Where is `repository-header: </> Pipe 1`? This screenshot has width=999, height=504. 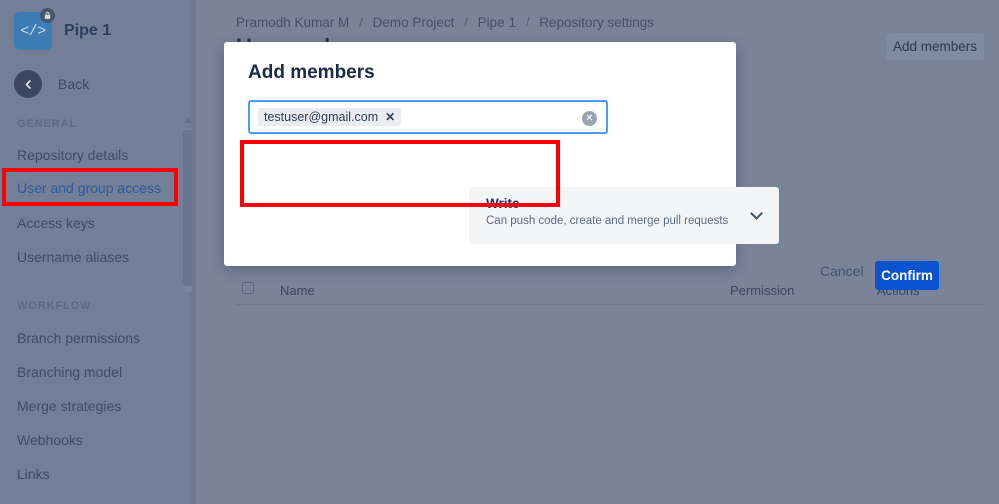 repository-header: </> Pipe 1 is located at coordinates (63, 29).